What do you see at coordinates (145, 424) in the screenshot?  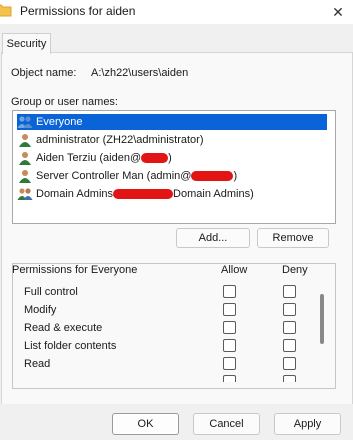 I see `ok-button: OK` at bounding box center [145, 424].